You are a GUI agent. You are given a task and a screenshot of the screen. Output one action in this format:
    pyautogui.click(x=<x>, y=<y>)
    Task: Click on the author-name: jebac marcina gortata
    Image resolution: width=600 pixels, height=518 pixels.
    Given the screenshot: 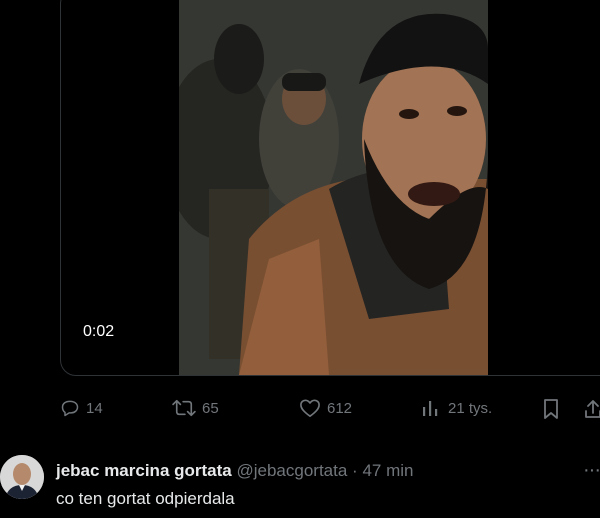 What is the action you would take?
    pyautogui.click(x=144, y=470)
    